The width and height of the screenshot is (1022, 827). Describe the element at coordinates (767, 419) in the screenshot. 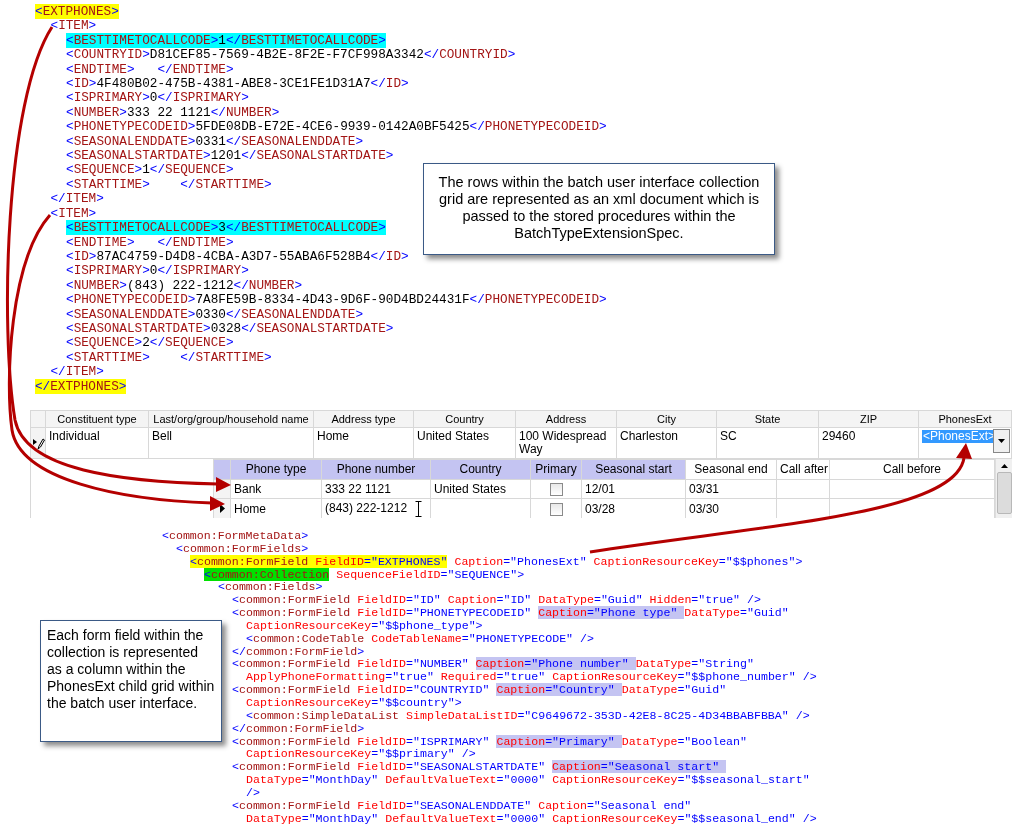

I see `column-header: State` at that location.